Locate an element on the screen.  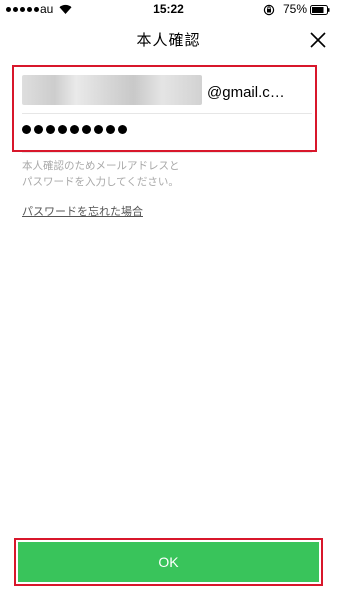
helper-text: 本人確認のためメールアドレスと パスワードを入力してください。 is located at coordinates (101, 174).